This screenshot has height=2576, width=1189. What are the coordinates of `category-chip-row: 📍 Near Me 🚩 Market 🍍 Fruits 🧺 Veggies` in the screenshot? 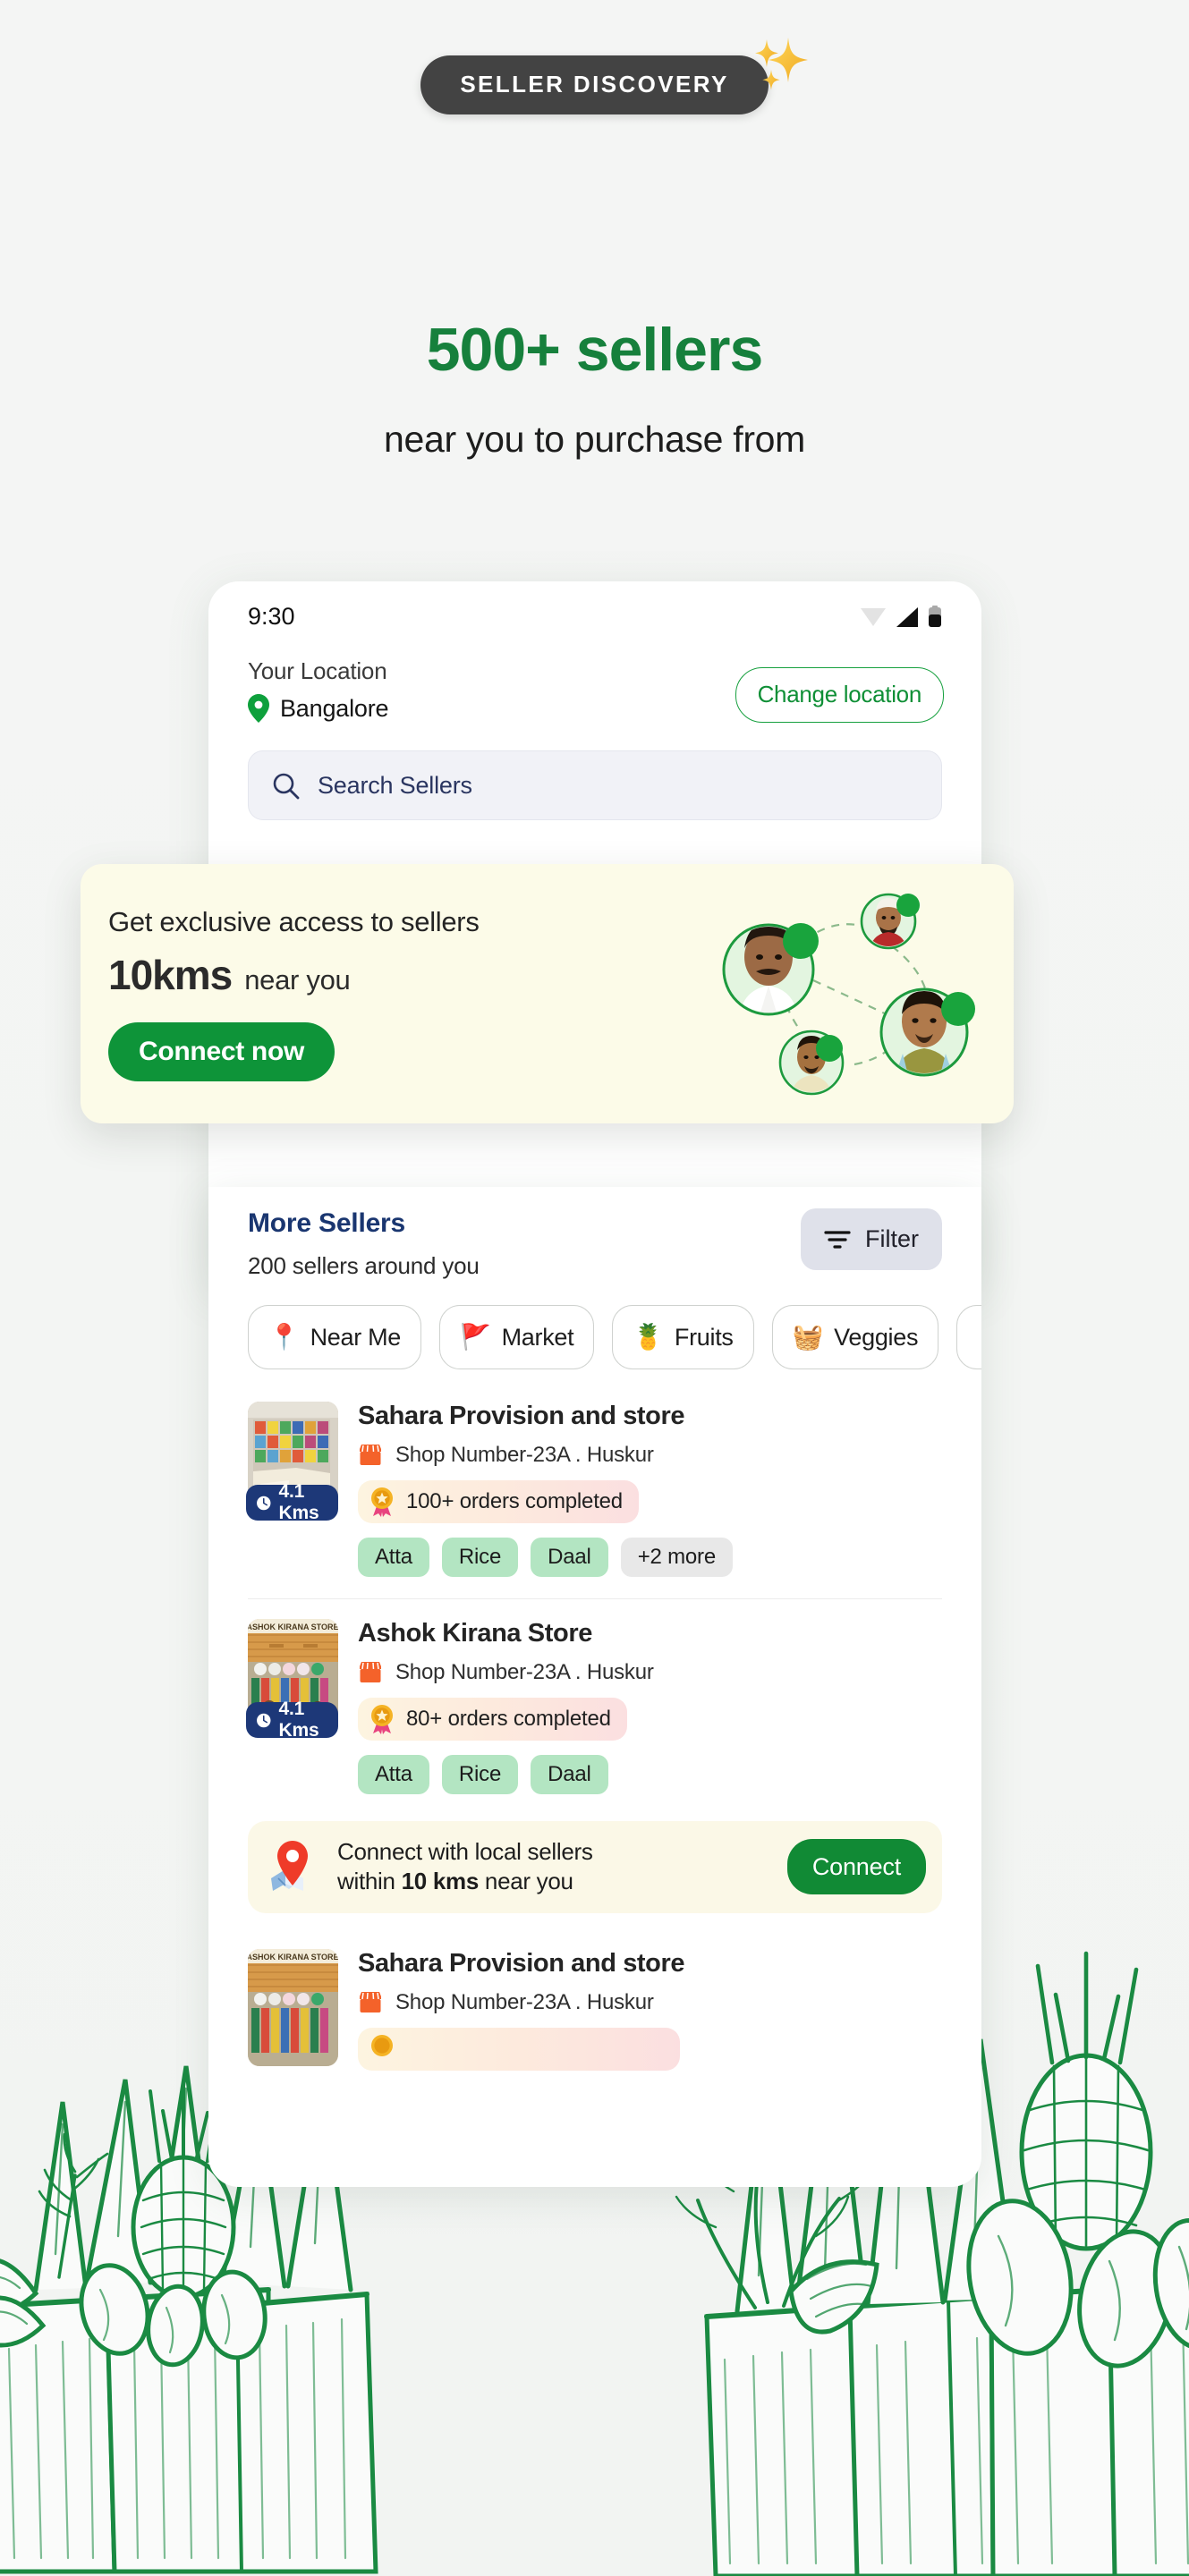 It's located at (594, 1324).